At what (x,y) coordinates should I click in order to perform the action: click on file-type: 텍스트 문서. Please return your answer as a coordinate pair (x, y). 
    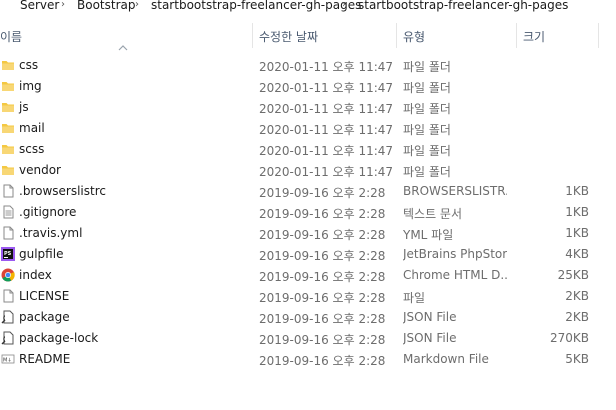
    Looking at the image, I should click on (433, 214).